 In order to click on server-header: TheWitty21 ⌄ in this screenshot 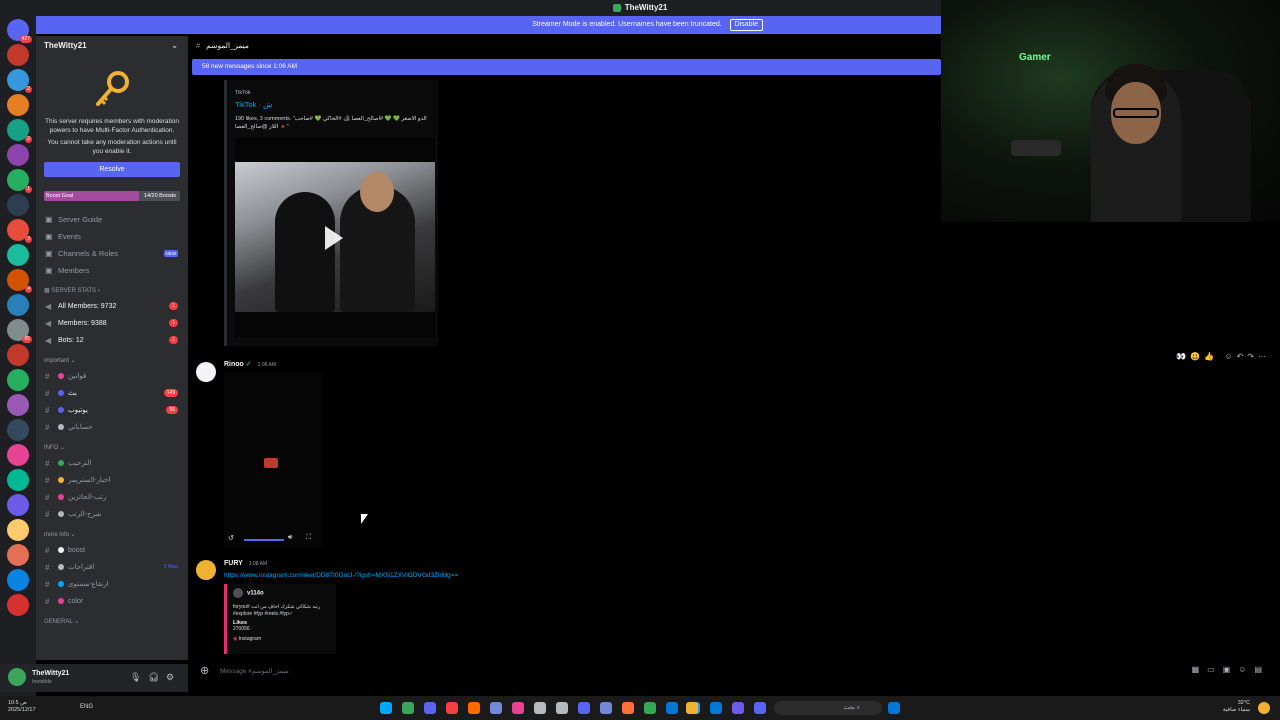, I will do `click(112, 46)`.